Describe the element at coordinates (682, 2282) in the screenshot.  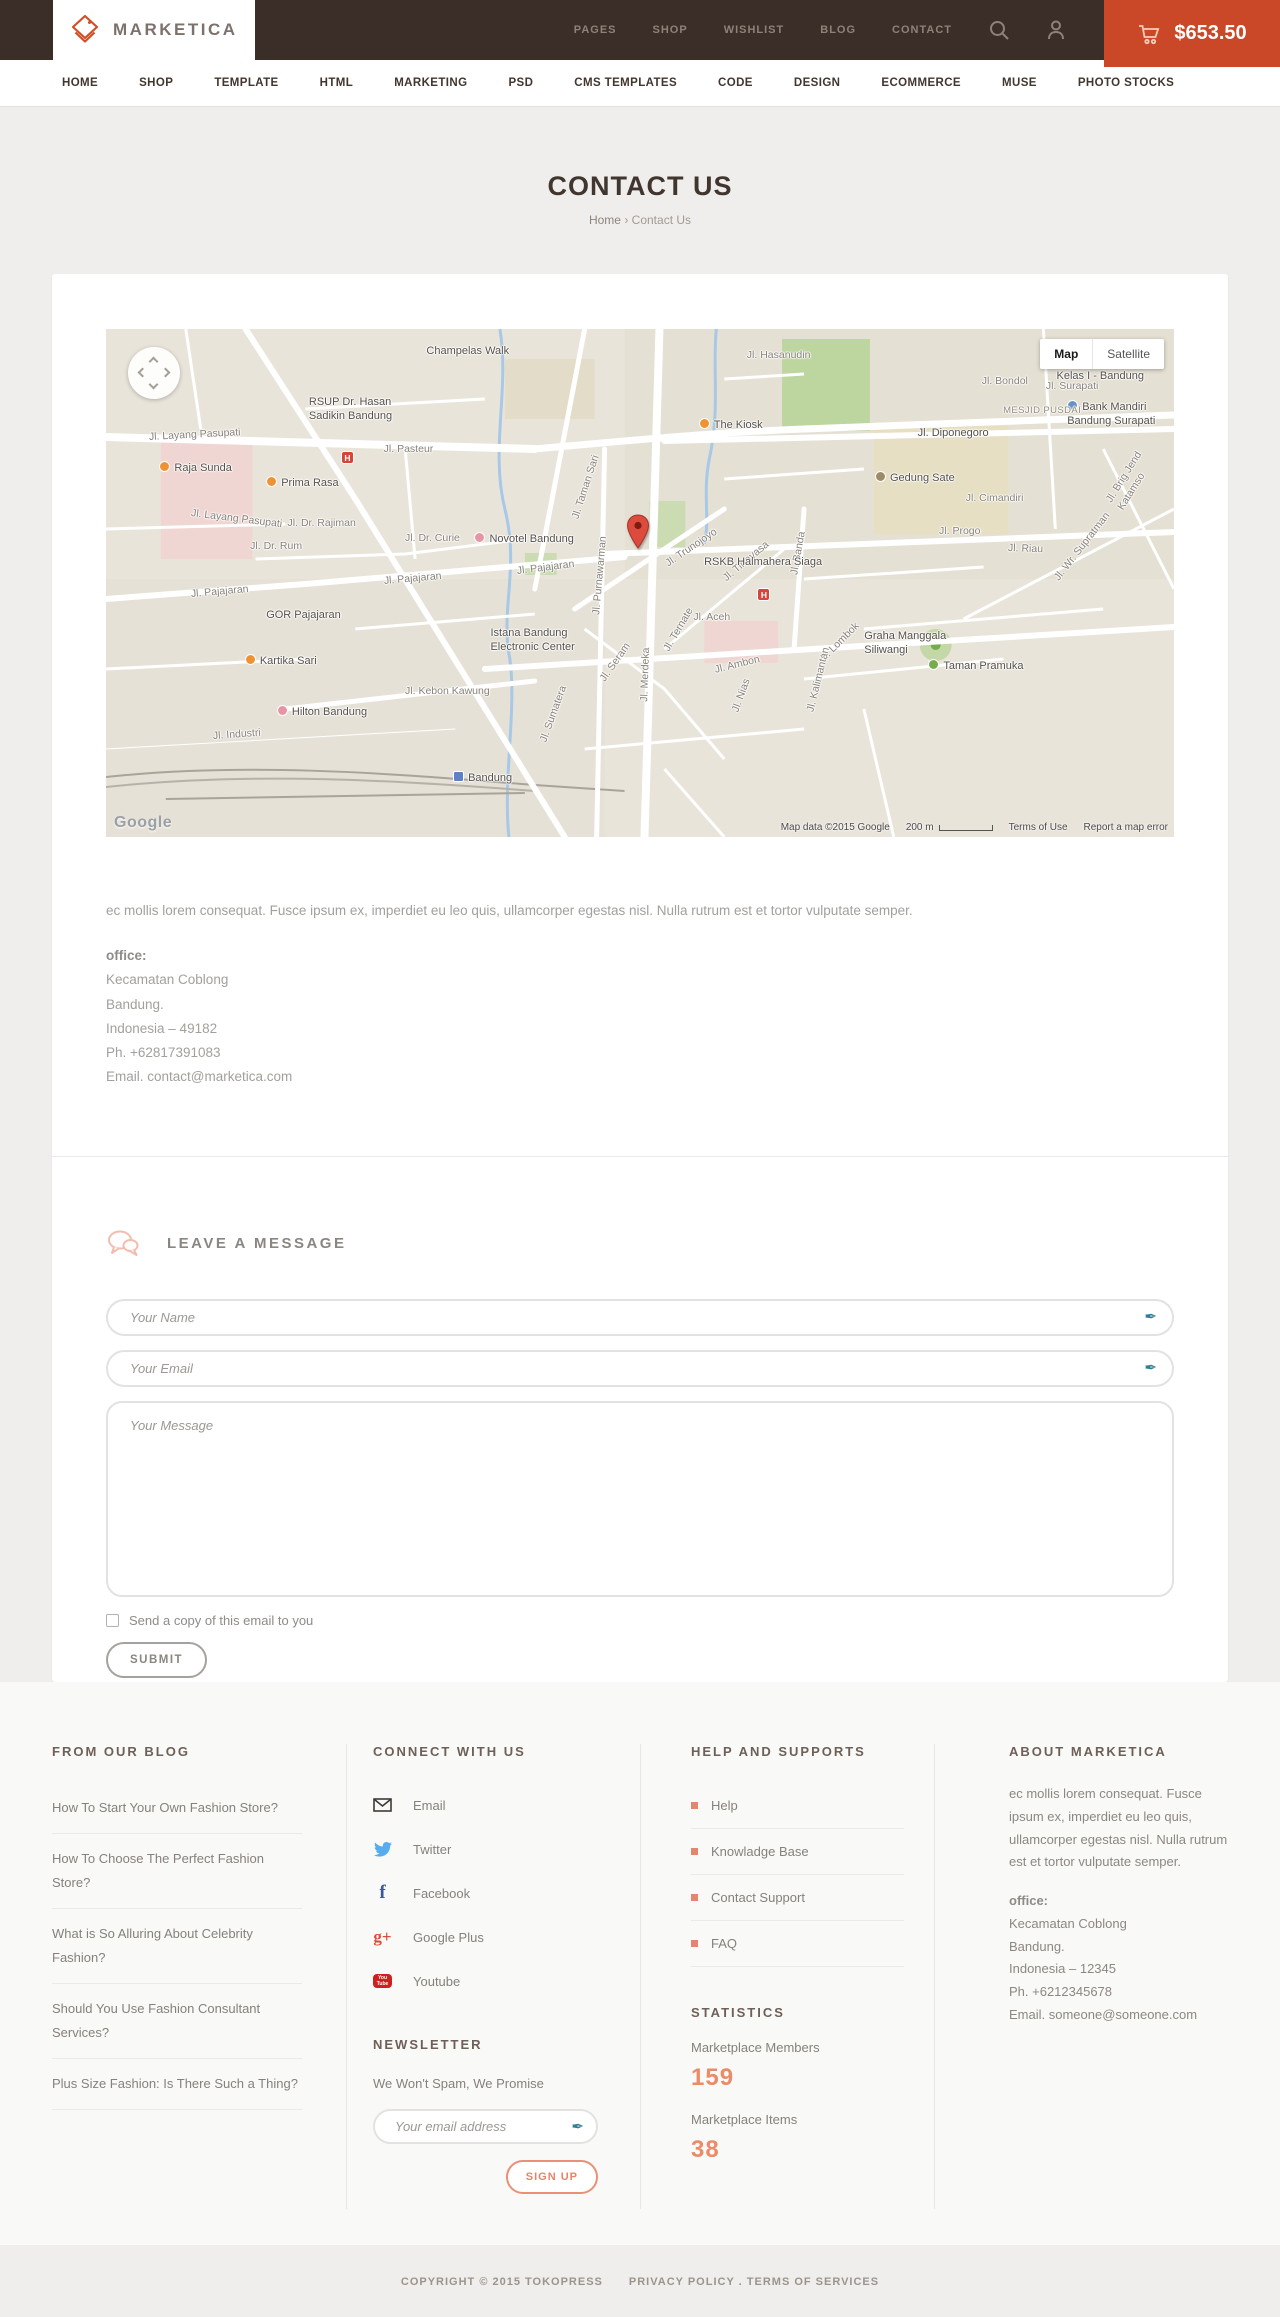
I see `privacy-policy-link: PRIVACY POLICY` at that location.